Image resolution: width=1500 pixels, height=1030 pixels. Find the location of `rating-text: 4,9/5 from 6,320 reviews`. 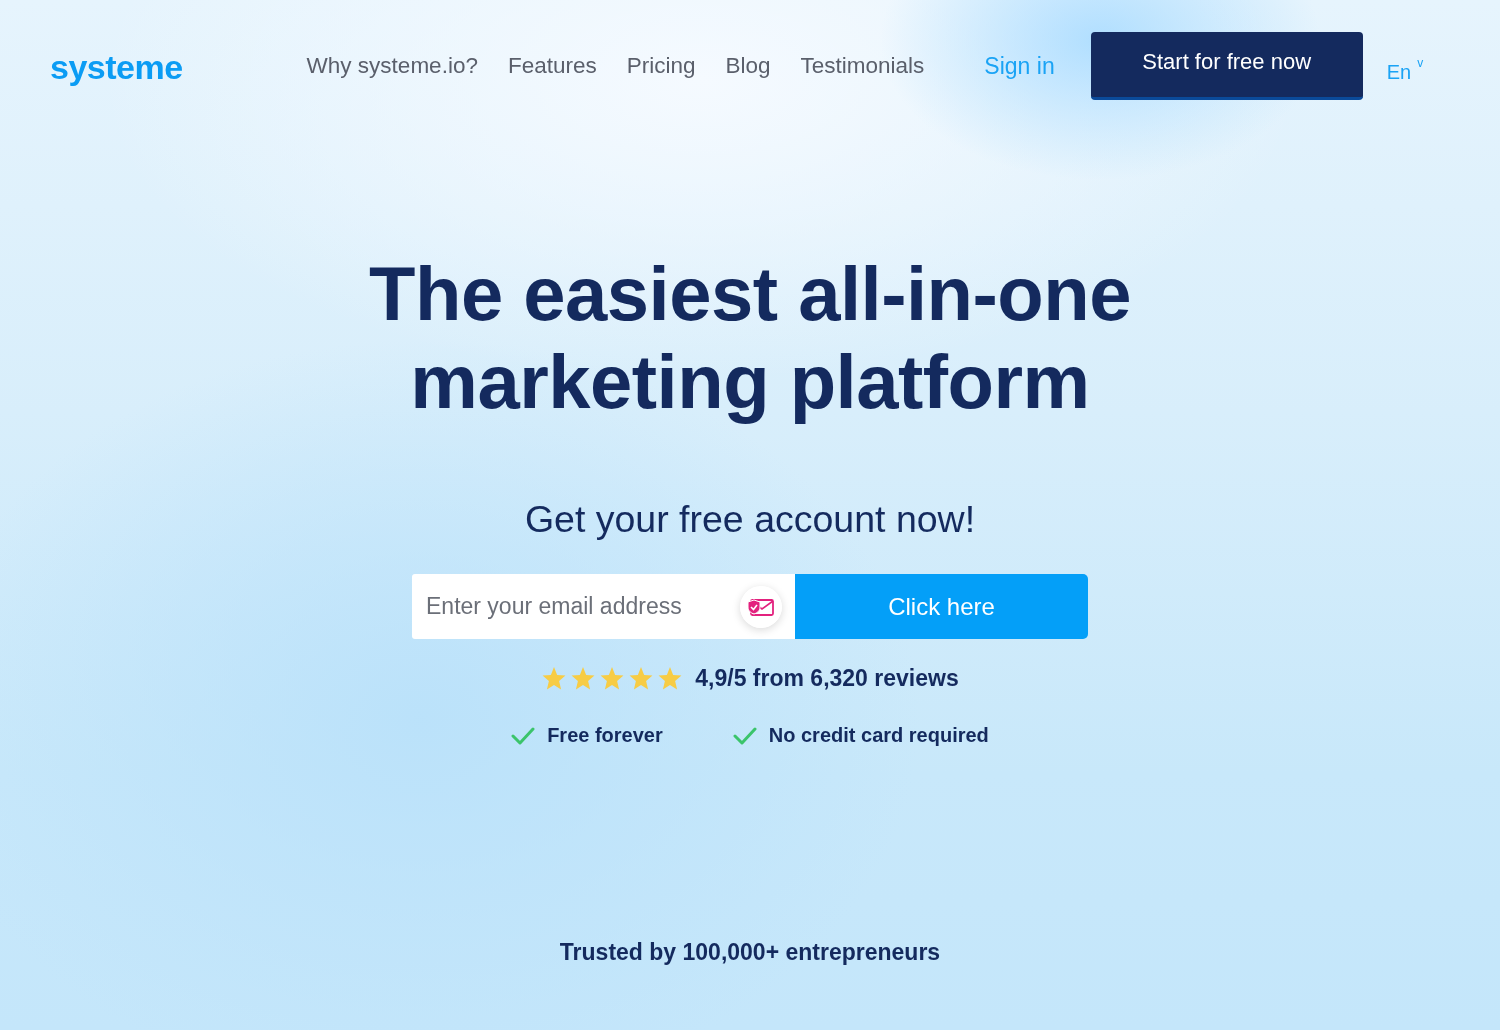

rating-text: 4,9/5 from 6,320 reviews is located at coordinates (827, 678).